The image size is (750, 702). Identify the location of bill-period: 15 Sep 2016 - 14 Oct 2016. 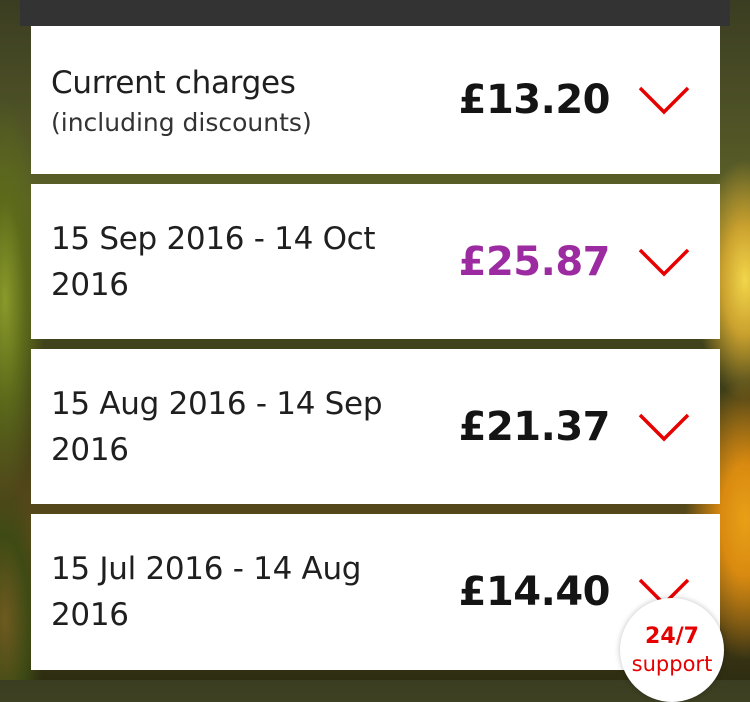
(246, 261).